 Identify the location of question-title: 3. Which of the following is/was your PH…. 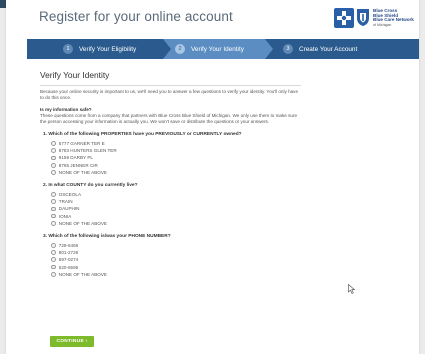
(107, 236).